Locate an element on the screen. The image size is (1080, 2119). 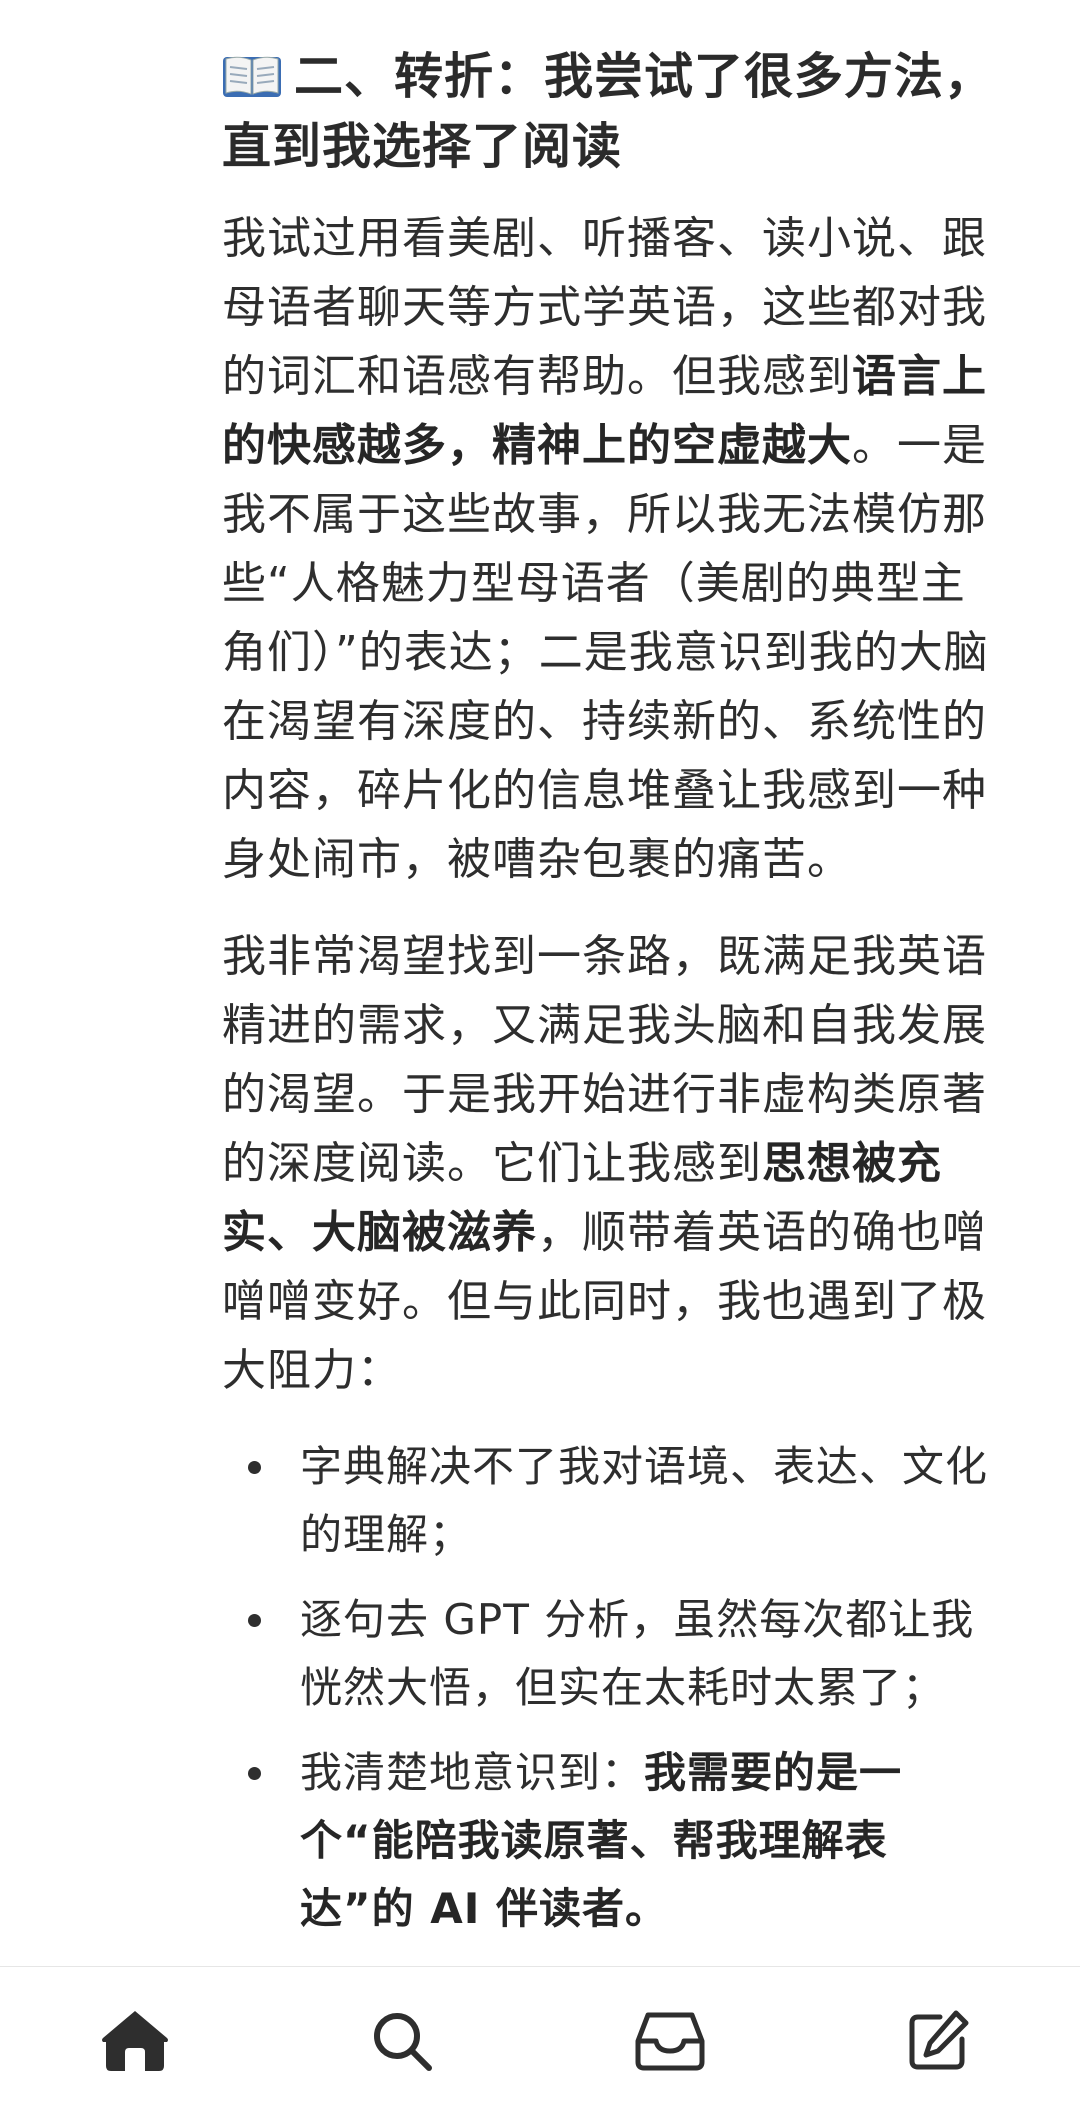
home-icon is located at coordinates (135, 2041).